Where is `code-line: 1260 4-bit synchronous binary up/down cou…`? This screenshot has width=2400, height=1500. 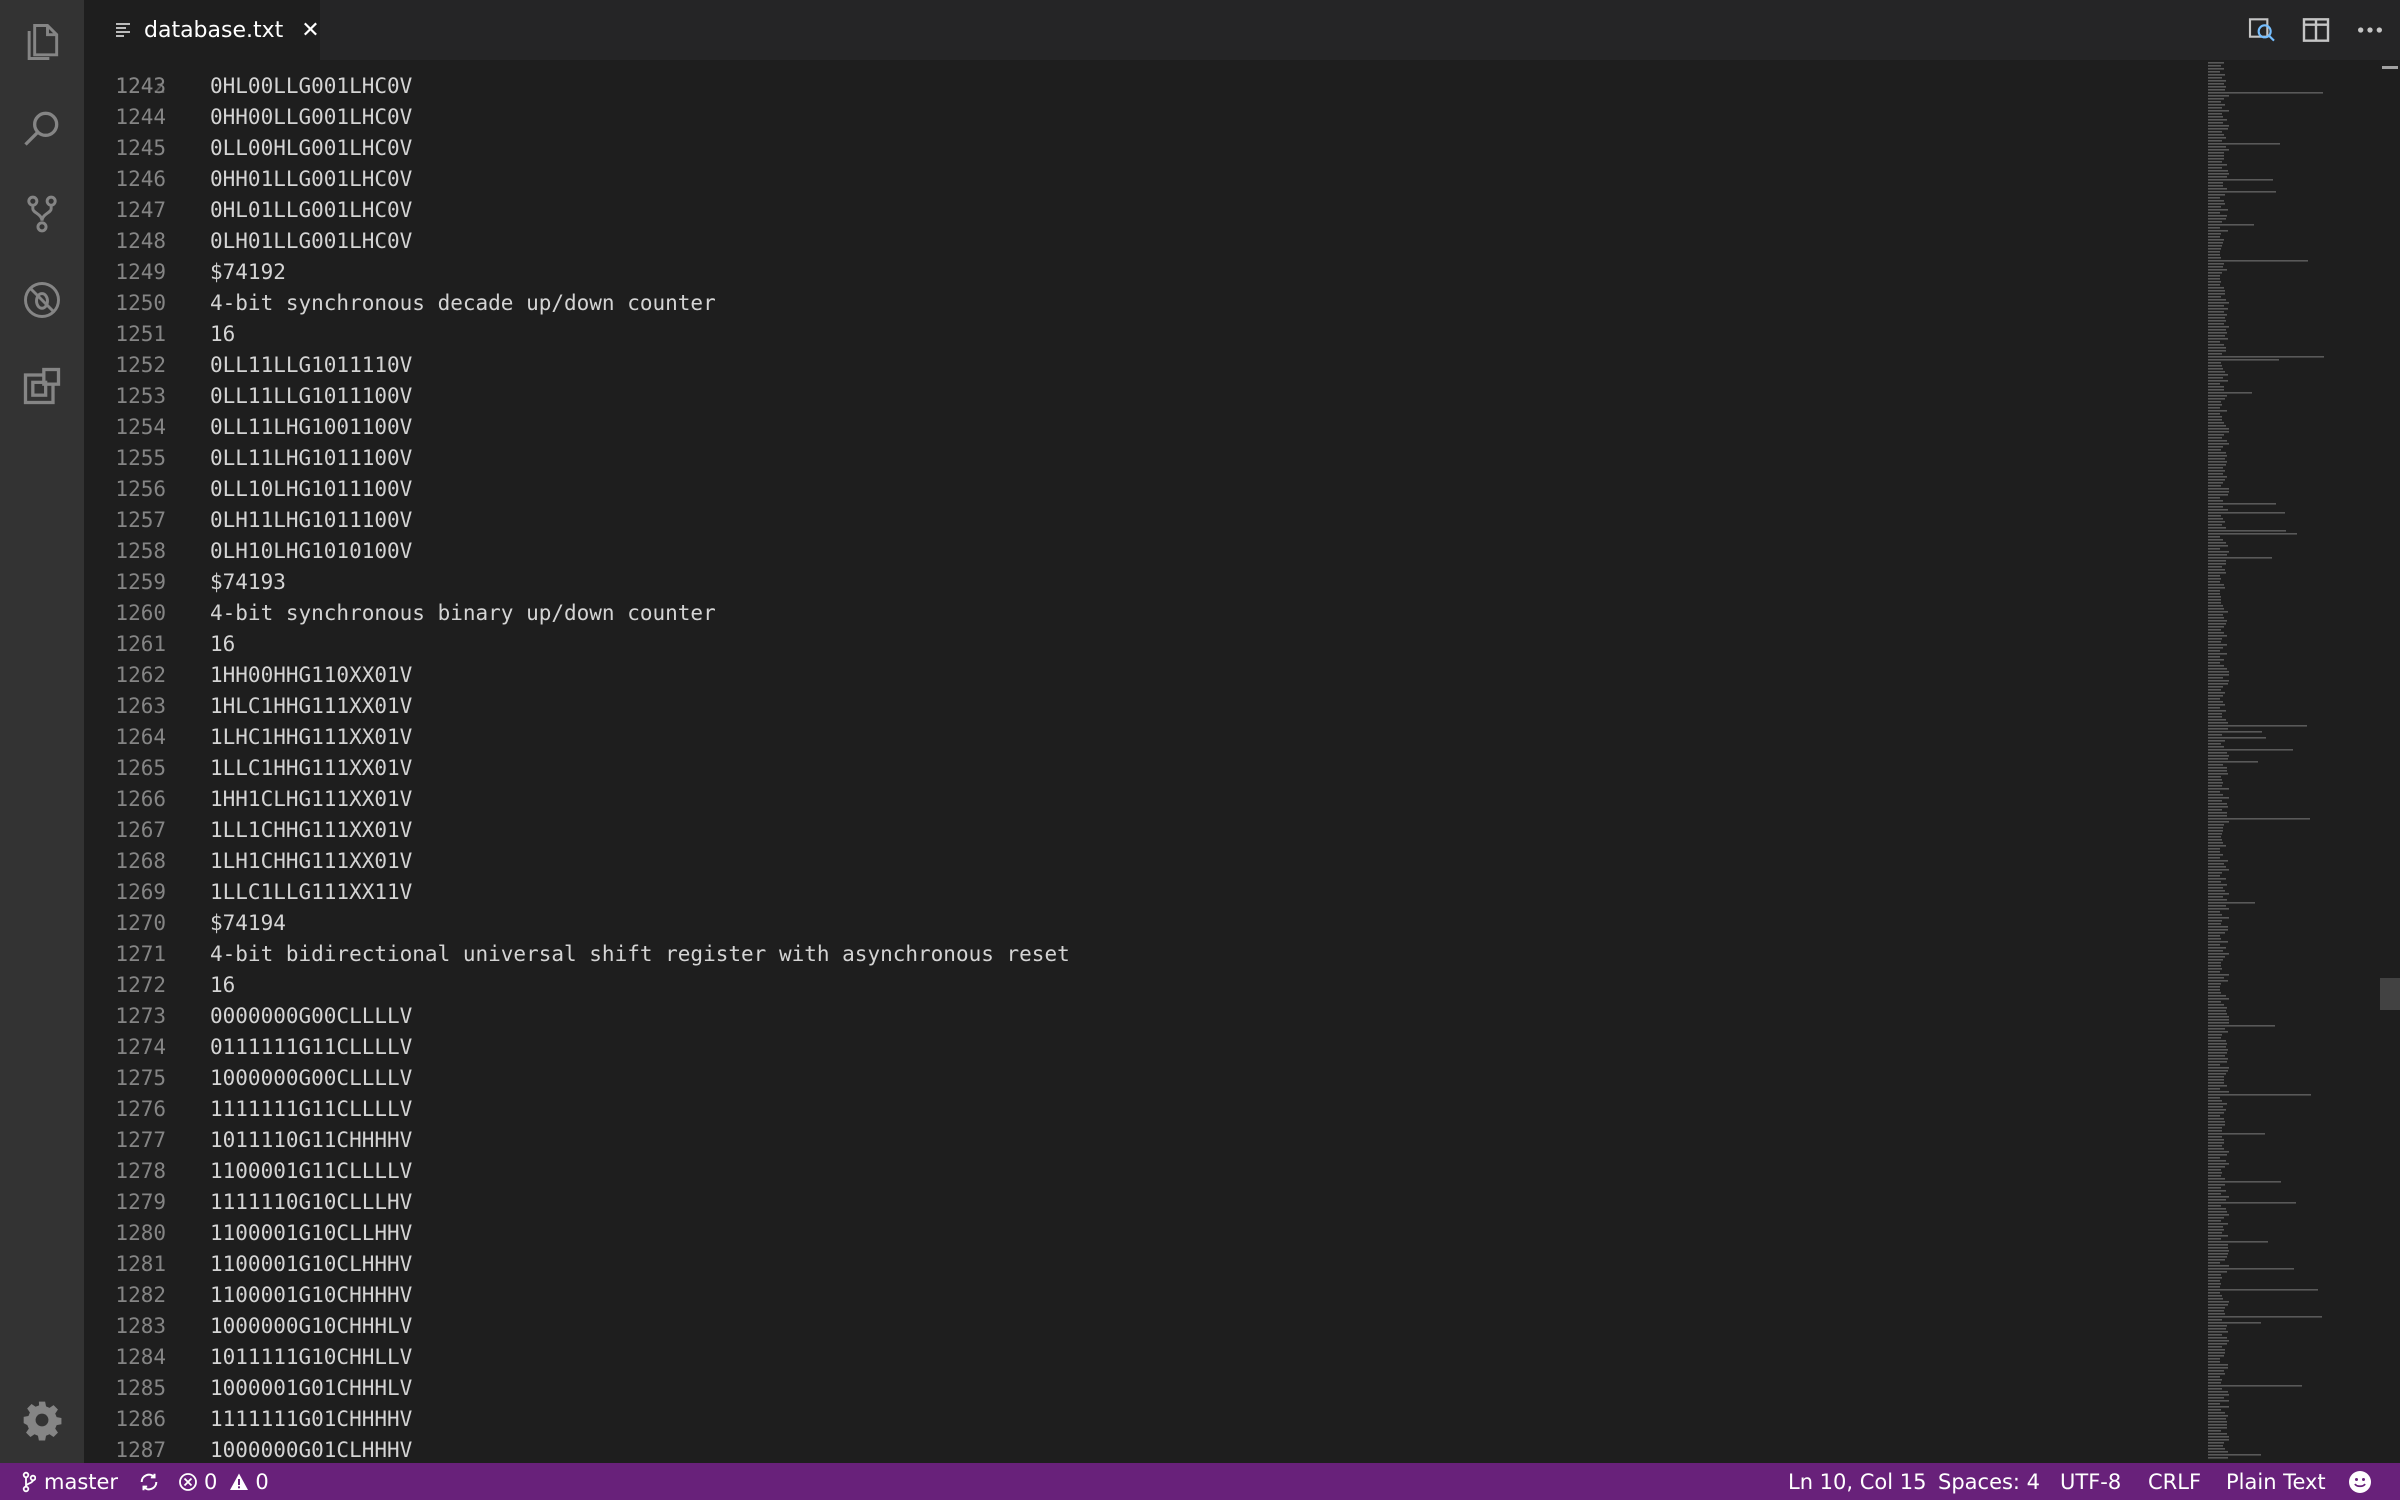
code-line: 1260 4-bit synchronous binary up/down cou… is located at coordinates (1144, 613).